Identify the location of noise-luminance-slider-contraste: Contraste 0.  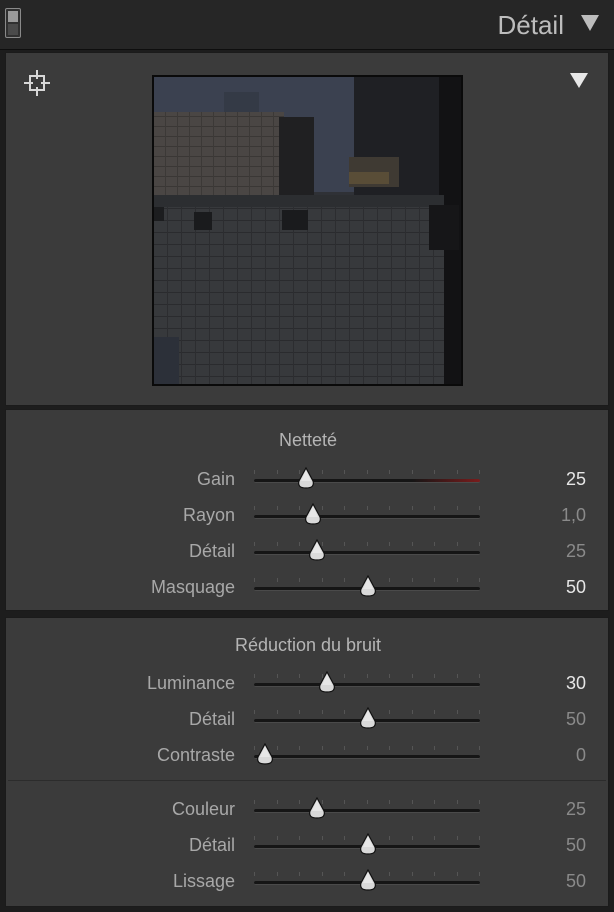
(308, 755).